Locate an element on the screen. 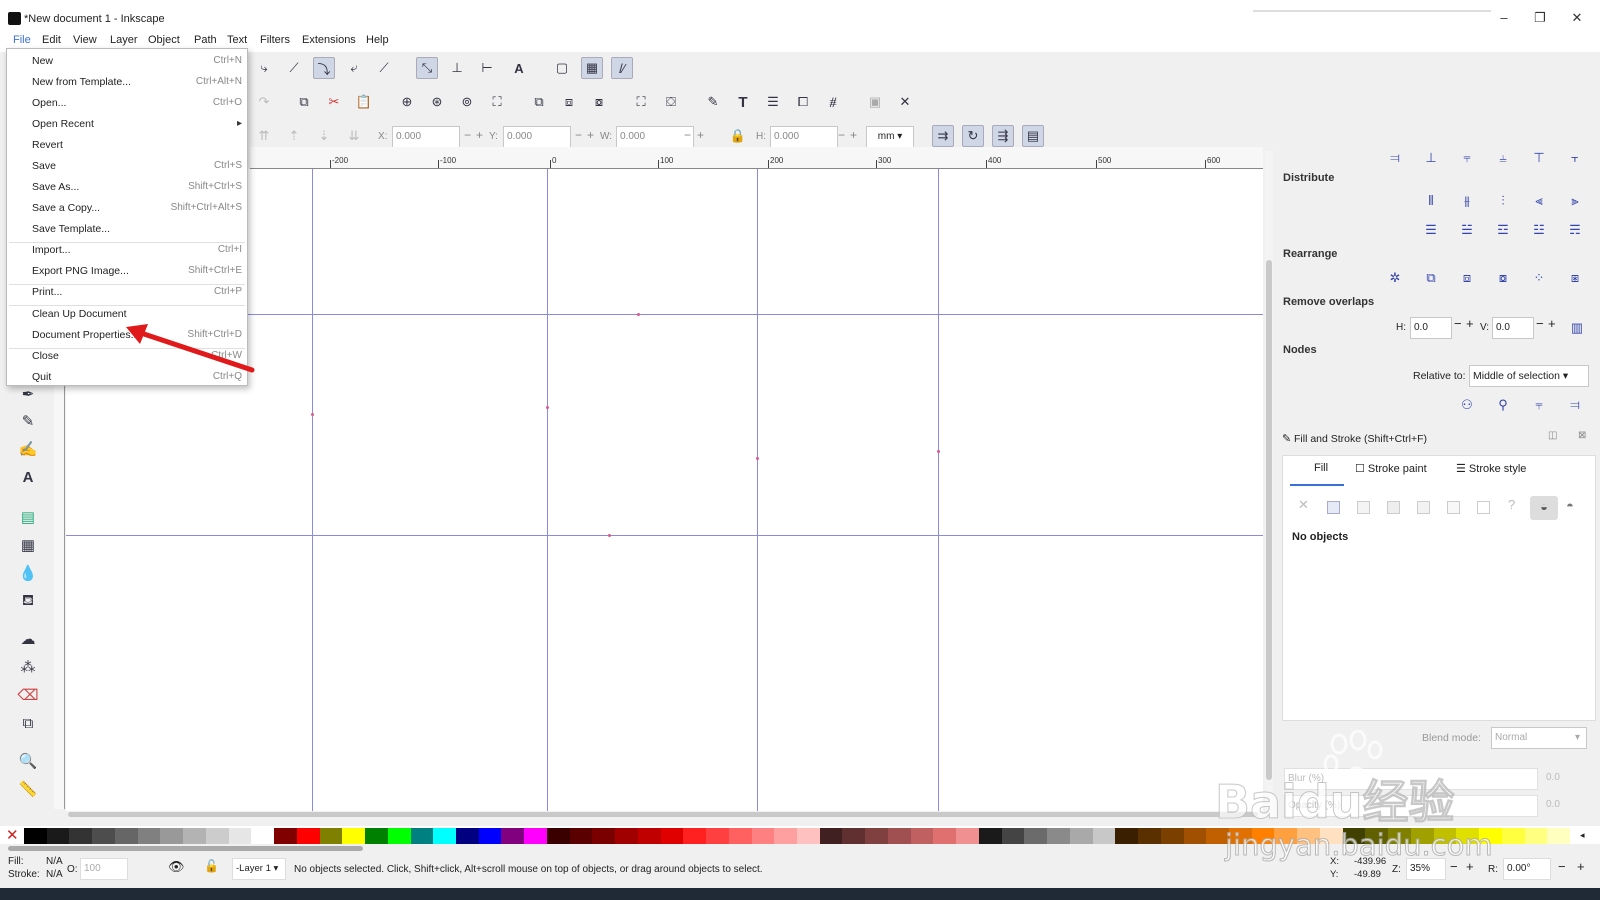 This screenshot has height=900, width=1600. fill-stroke-icon: ✎ is located at coordinates (713, 102).